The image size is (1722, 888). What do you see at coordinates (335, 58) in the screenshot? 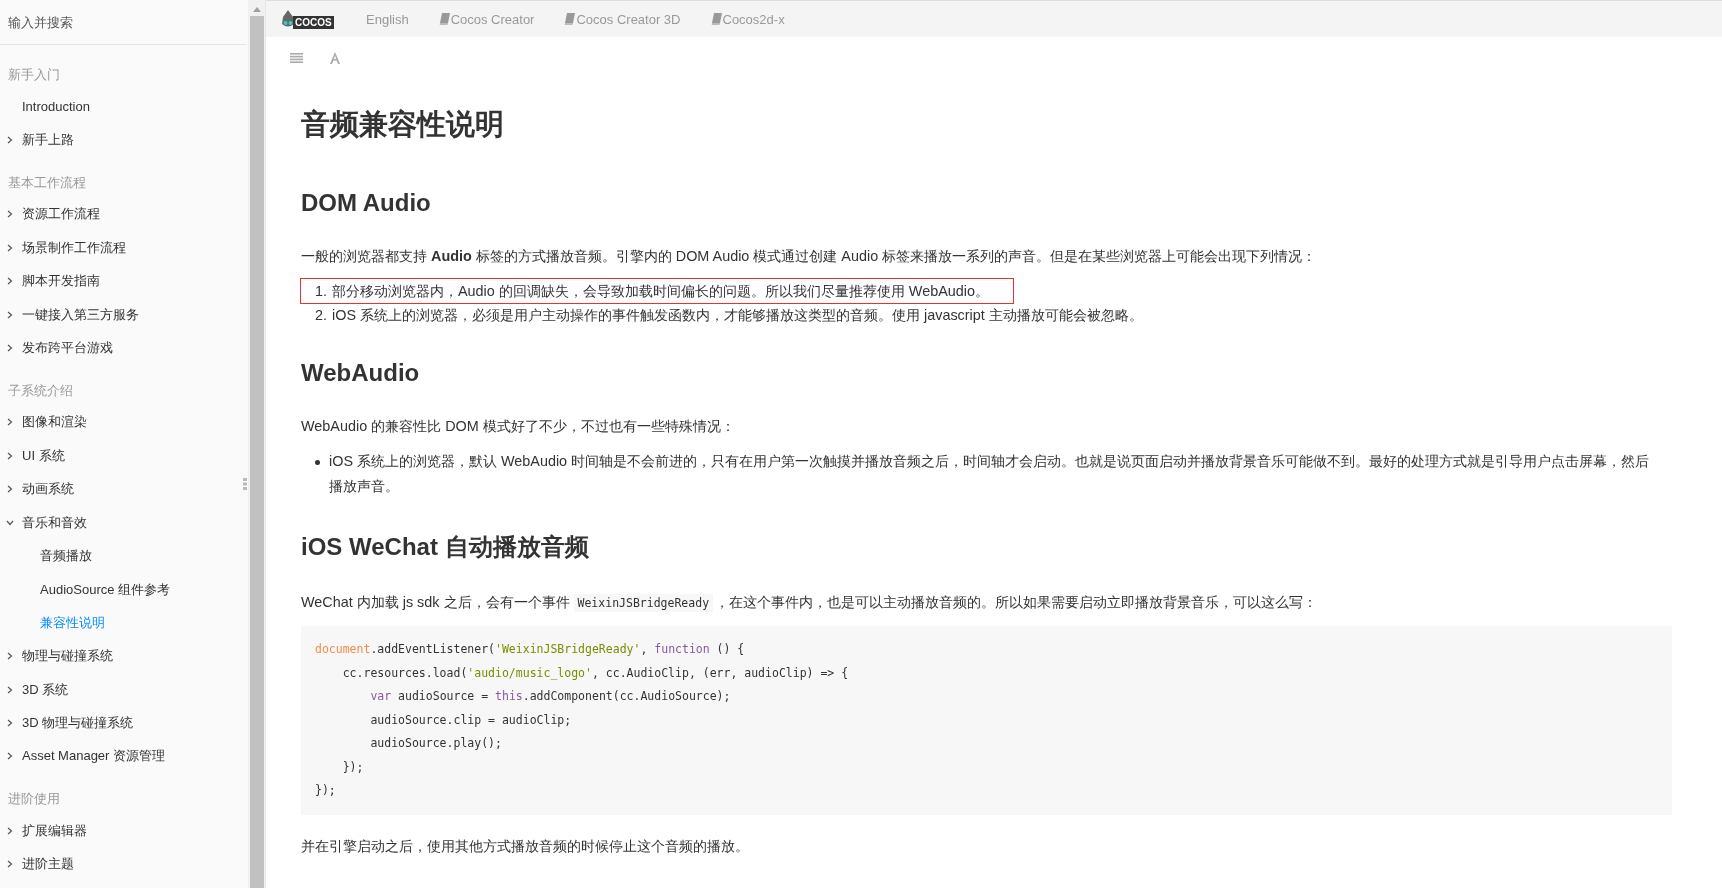
I see `font-icon` at bounding box center [335, 58].